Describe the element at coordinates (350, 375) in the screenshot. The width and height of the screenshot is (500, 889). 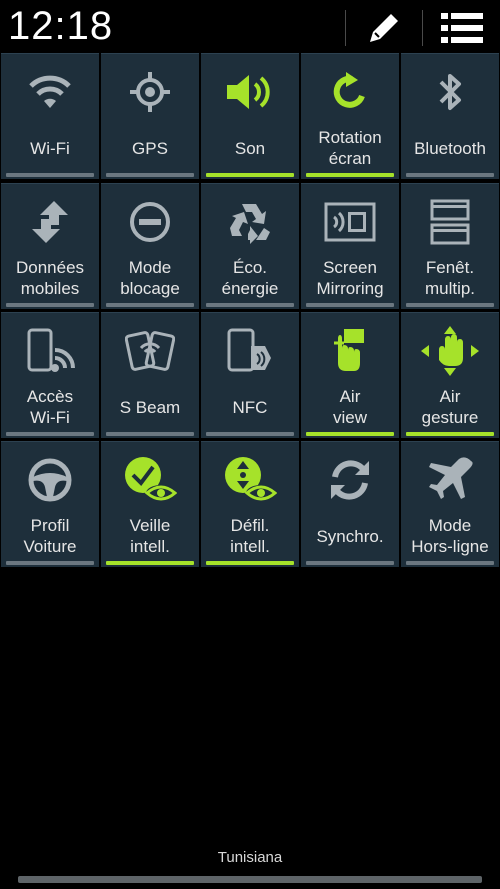
I see `tile-air-view: Air view` at that location.